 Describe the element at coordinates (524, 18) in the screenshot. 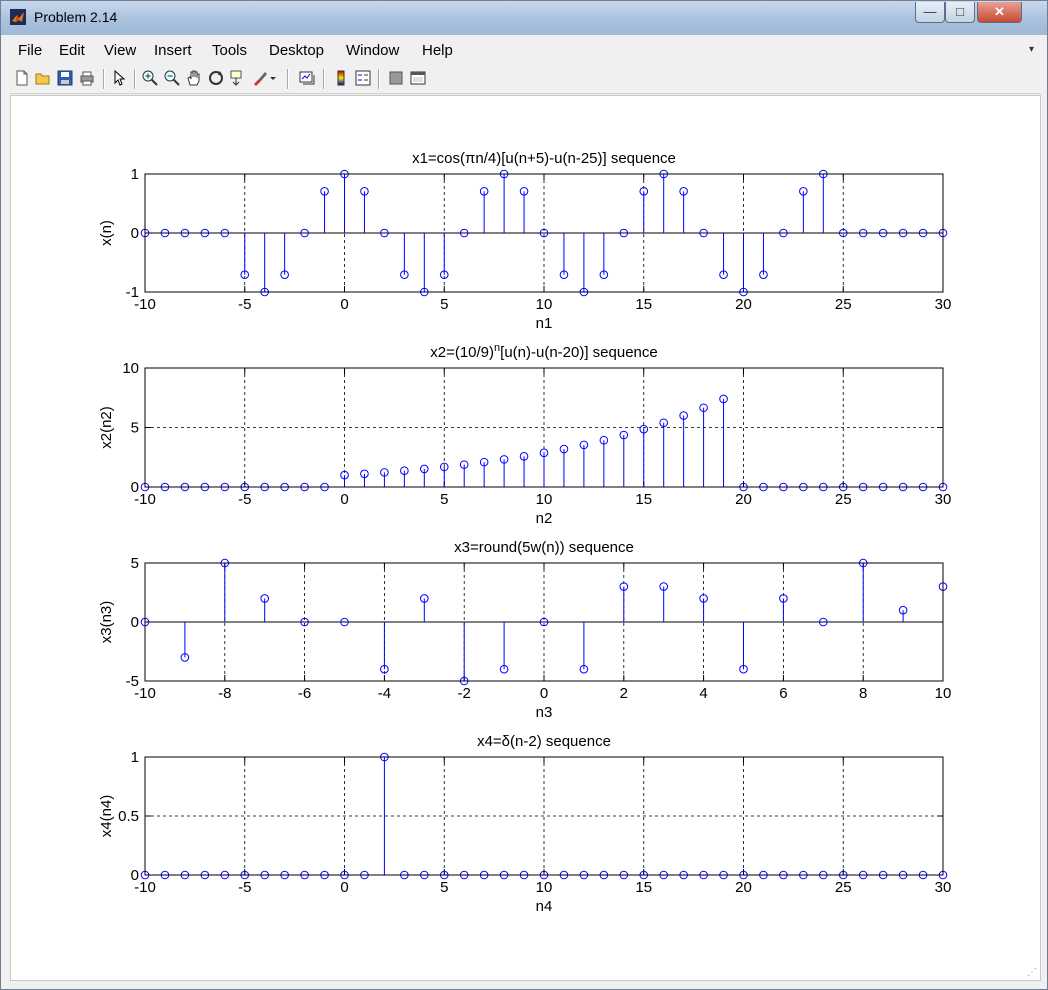

I see `title-bar: Problem 2.14 — □ ✕` at that location.